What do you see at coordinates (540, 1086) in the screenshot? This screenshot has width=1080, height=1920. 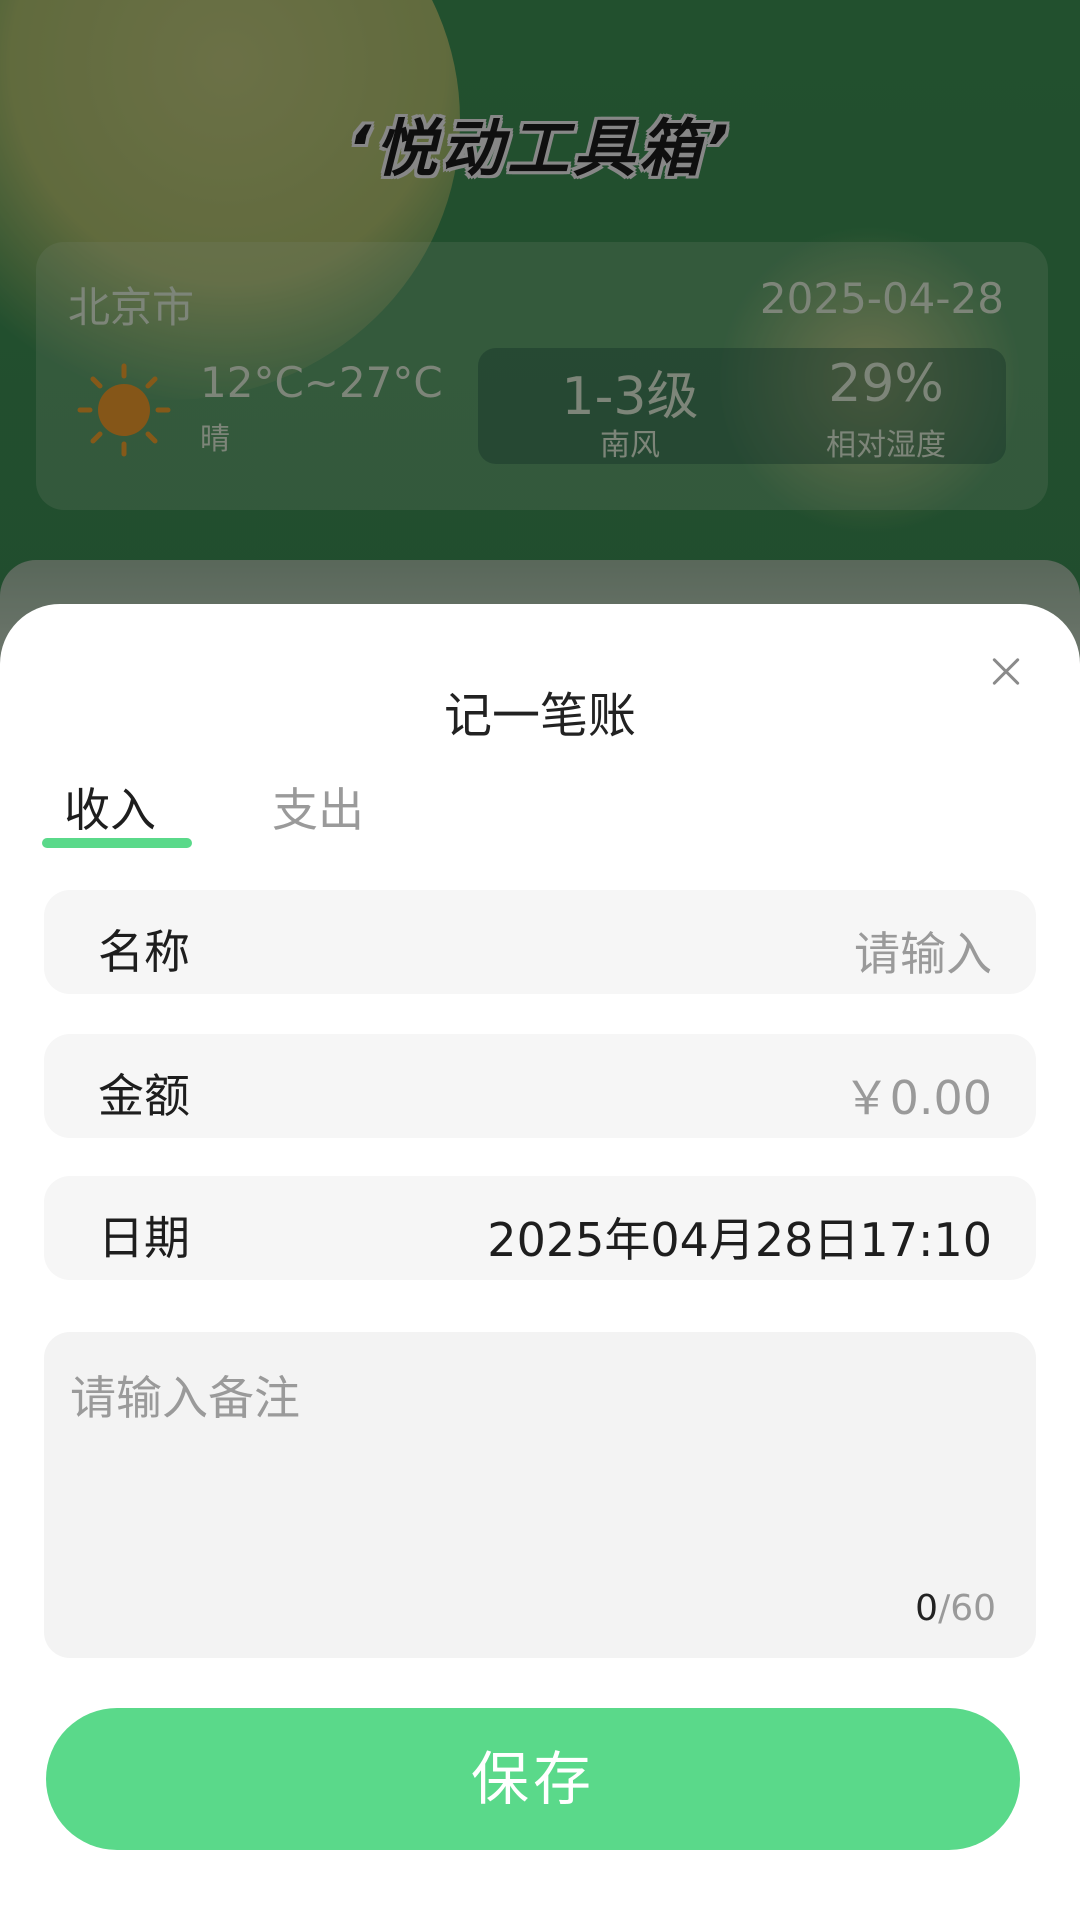 I see `amount-field: 金额 ￥0.00` at bounding box center [540, 1086].